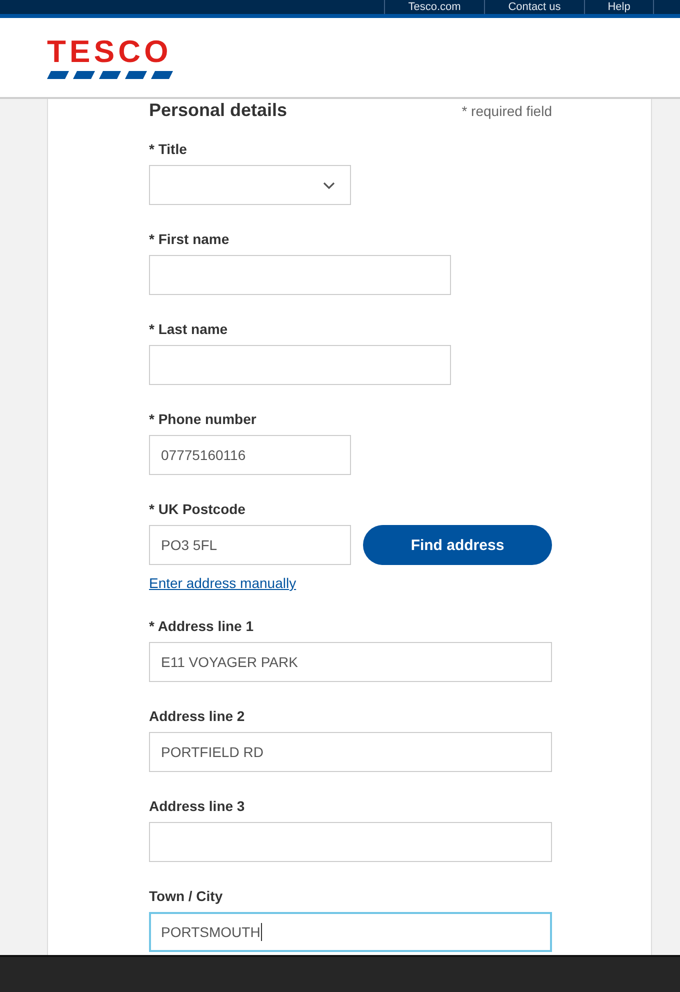 This screenshot has height=992, width=680. What do you see at coordinates (507, 111) in the screenshot?
I see `required-note: * required field` at bounding box center [507, 111].